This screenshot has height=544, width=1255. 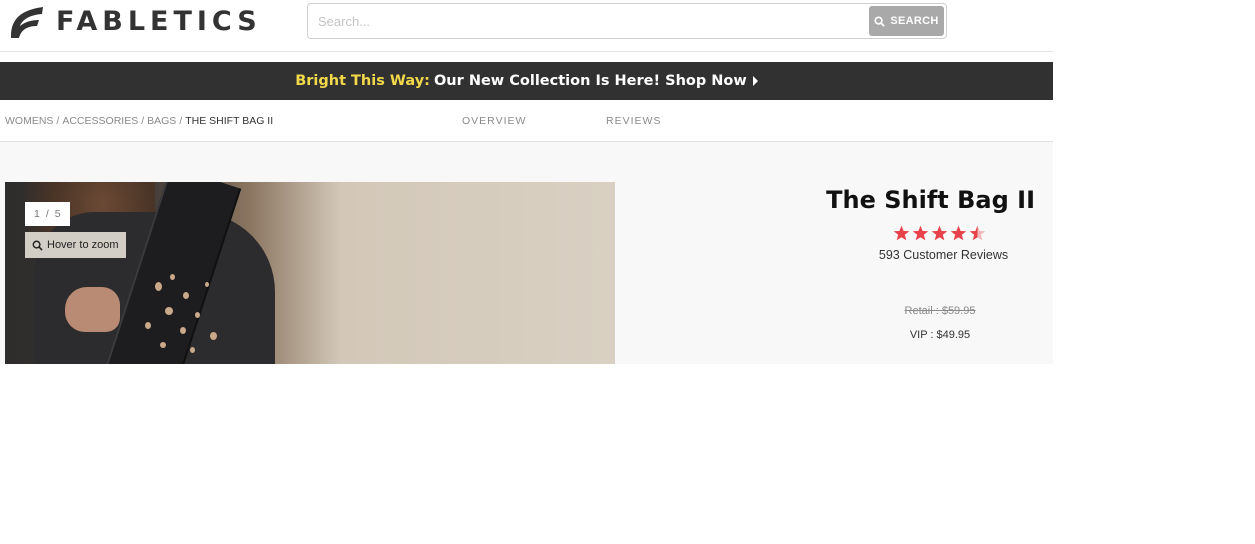 I want to click on vip-price: VIP : $49.95, so click(x=940, y=335).